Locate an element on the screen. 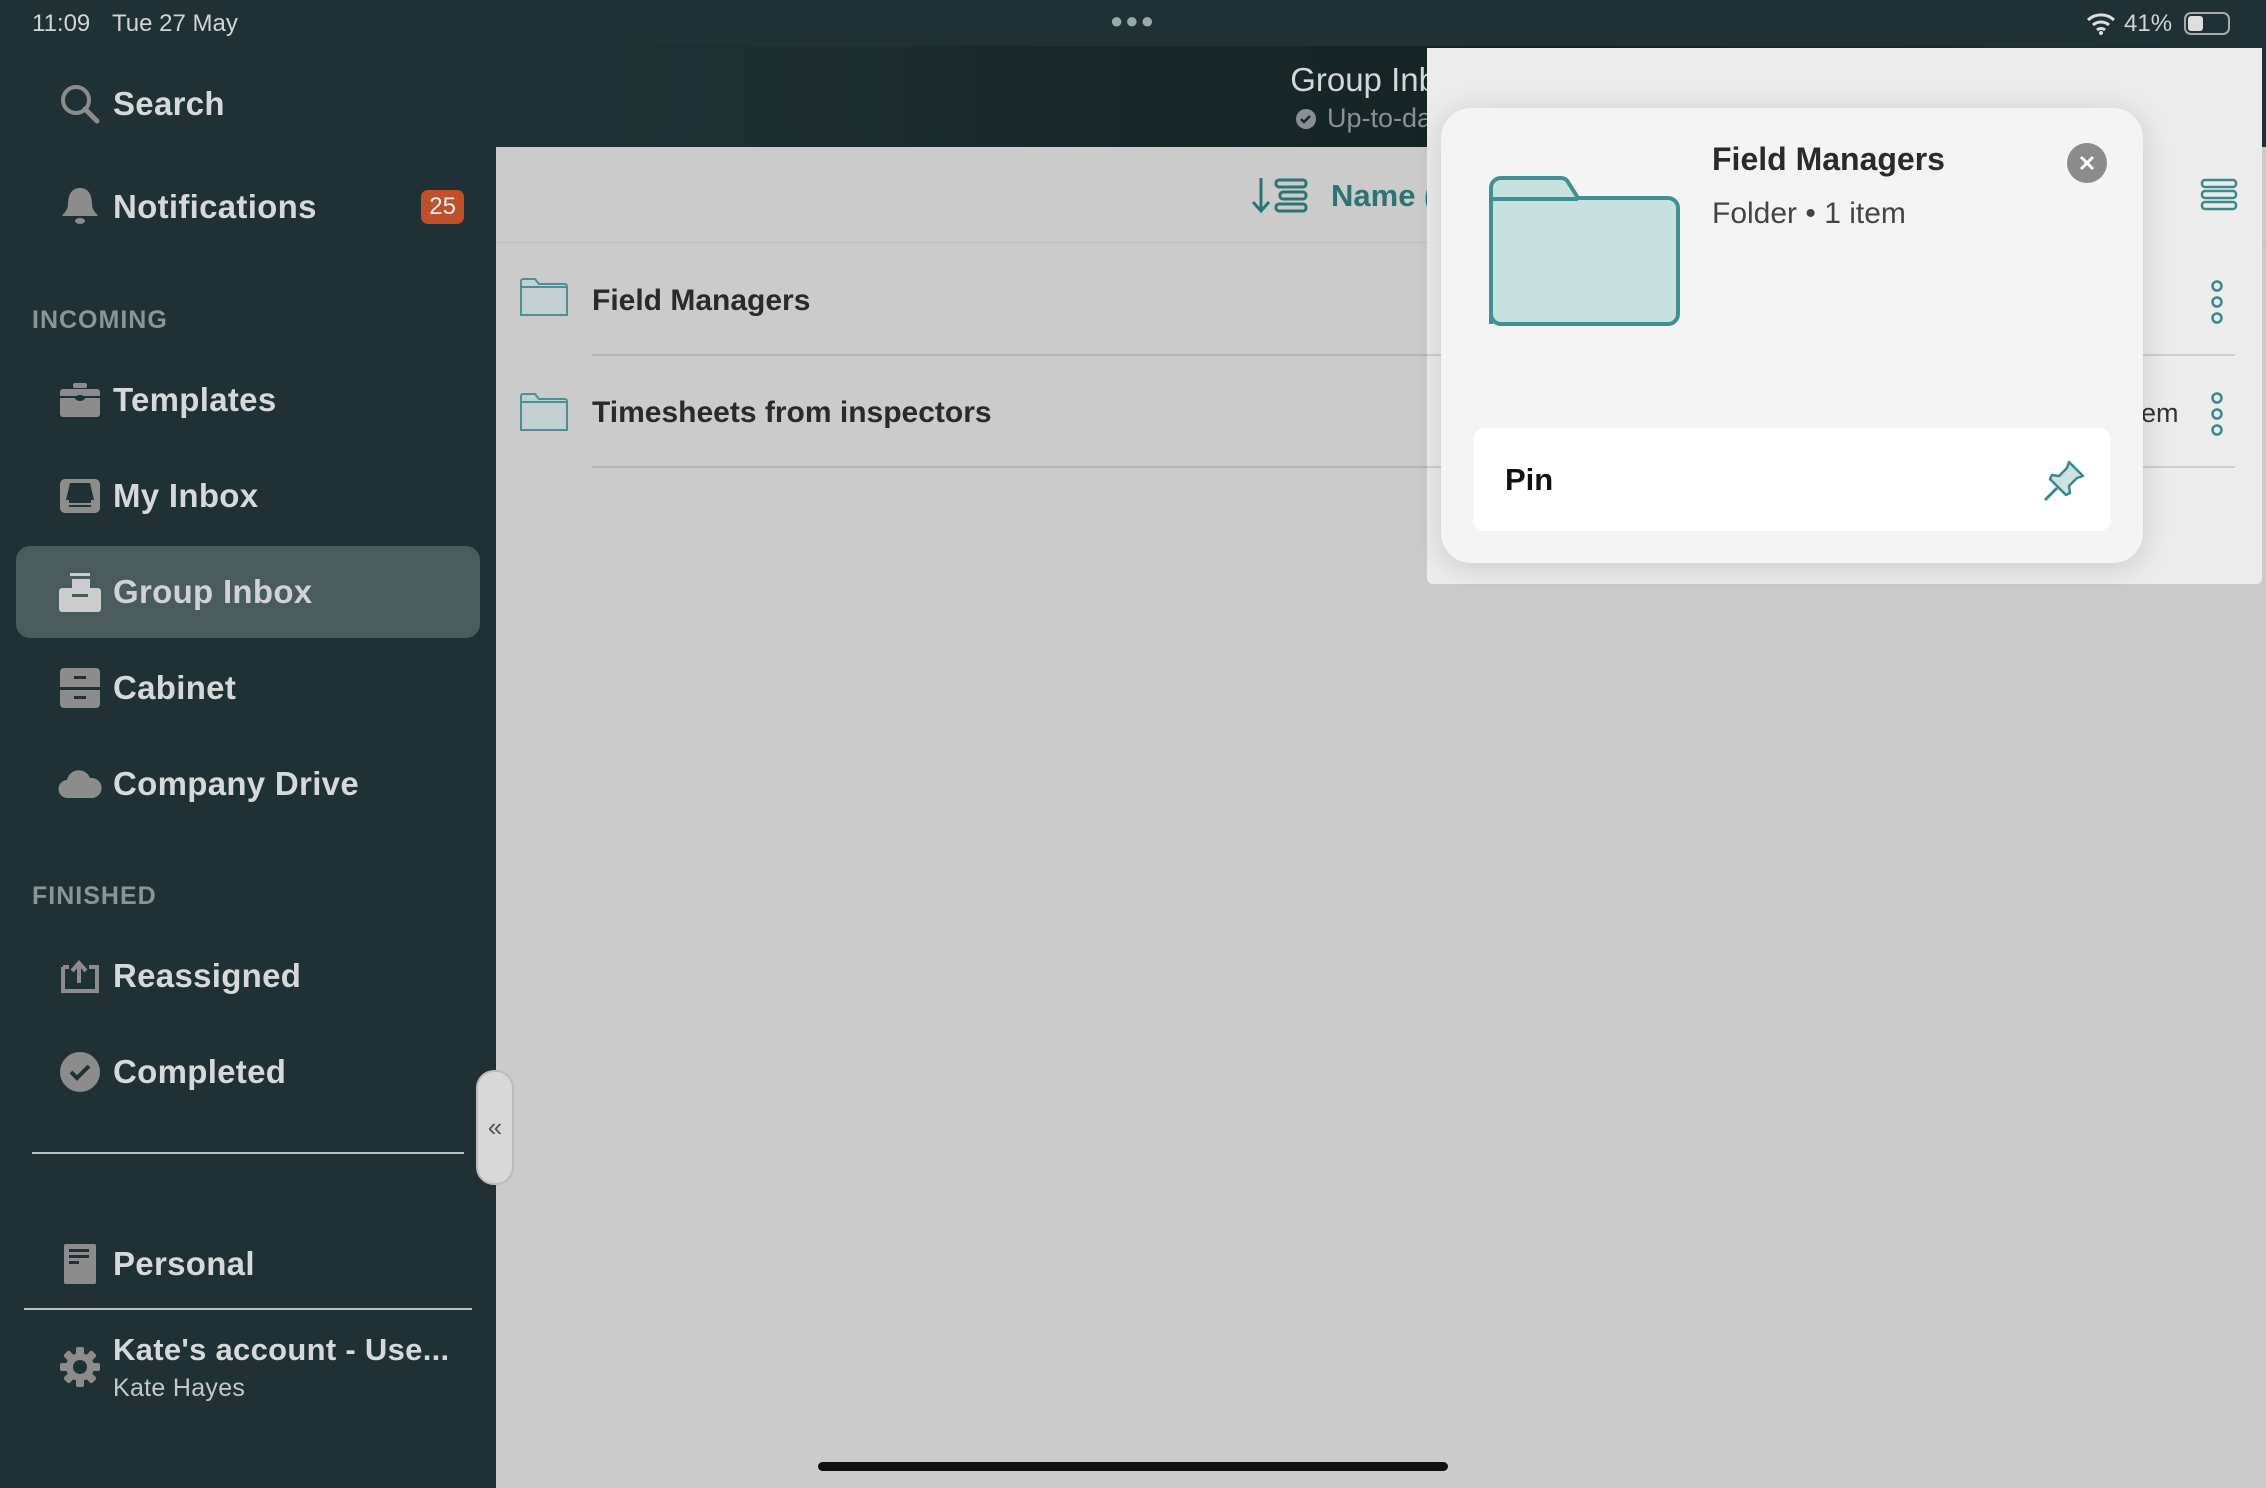 Image resolution: width=2266 pixels, height=1488 pixels. briefcase-icon is located at coordinates (80, 400).